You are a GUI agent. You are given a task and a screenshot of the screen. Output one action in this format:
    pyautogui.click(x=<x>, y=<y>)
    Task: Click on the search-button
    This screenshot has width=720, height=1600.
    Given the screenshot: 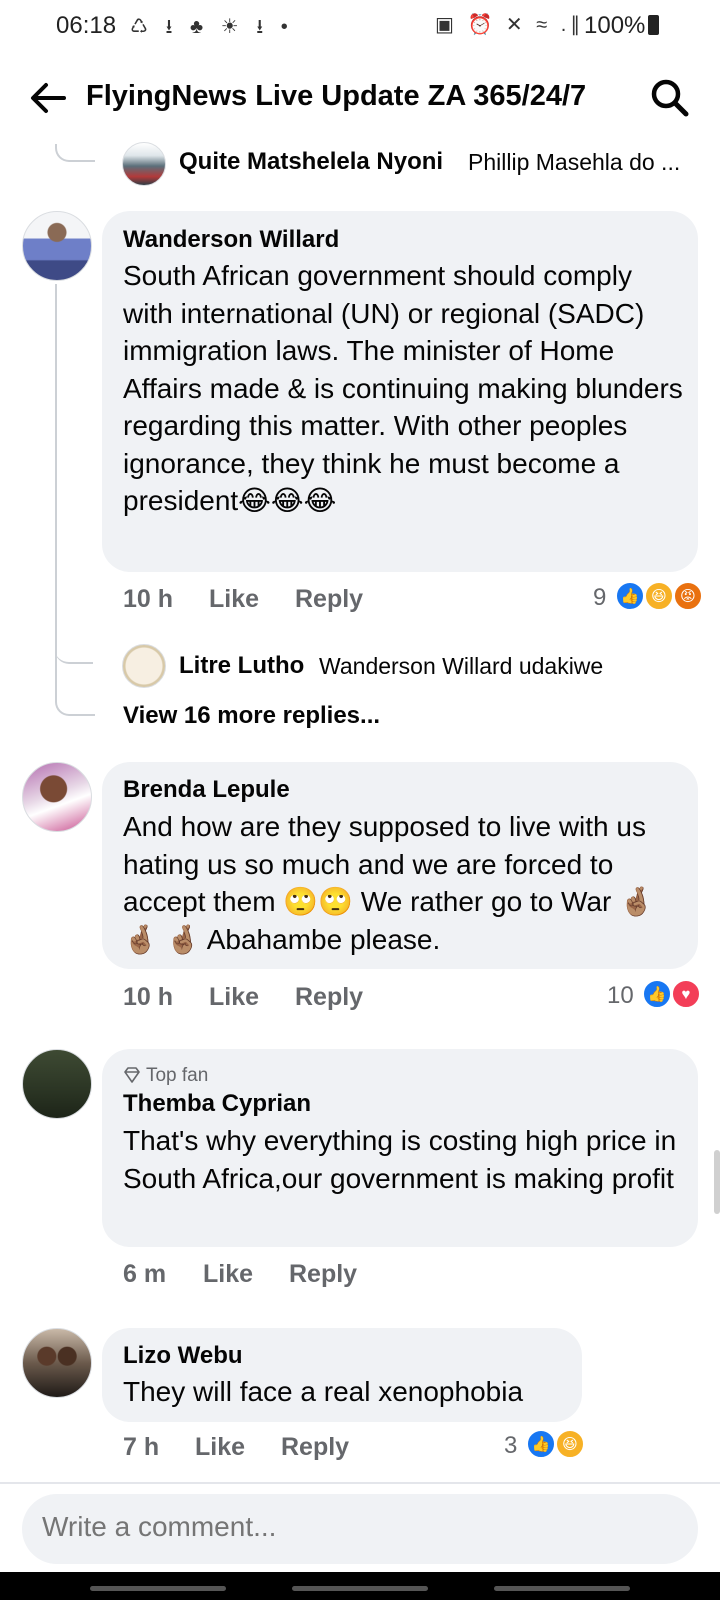 What is the action you would take?
    pyautogui.click(x=670, y=98)
    